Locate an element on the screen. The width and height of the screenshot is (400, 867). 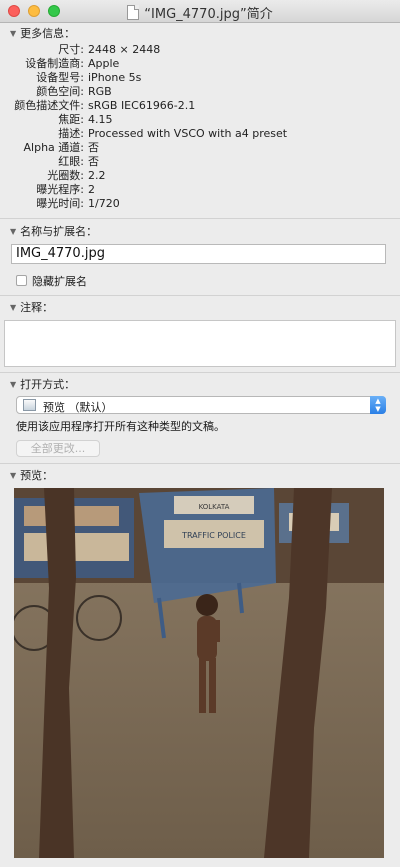
info-label: 曝光时间: is located at coordinates (60, 203).